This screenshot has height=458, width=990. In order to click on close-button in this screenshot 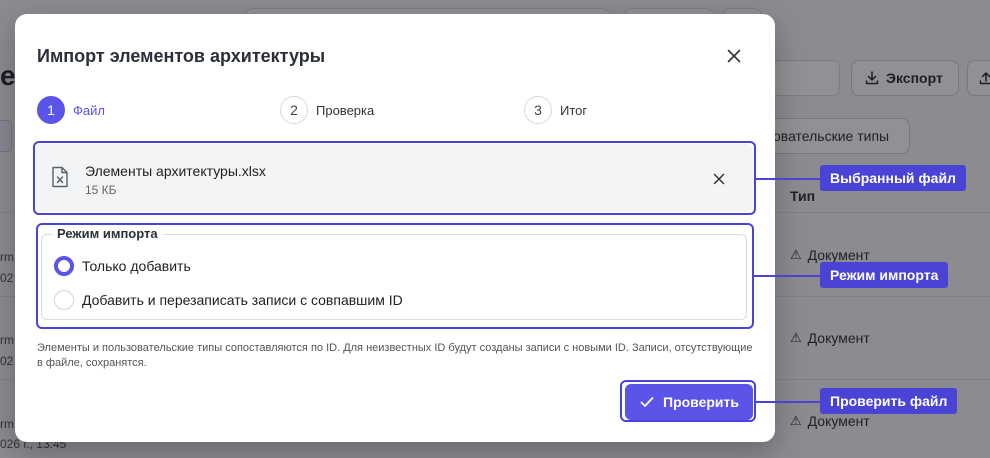, I will do `click(734, 56)`.